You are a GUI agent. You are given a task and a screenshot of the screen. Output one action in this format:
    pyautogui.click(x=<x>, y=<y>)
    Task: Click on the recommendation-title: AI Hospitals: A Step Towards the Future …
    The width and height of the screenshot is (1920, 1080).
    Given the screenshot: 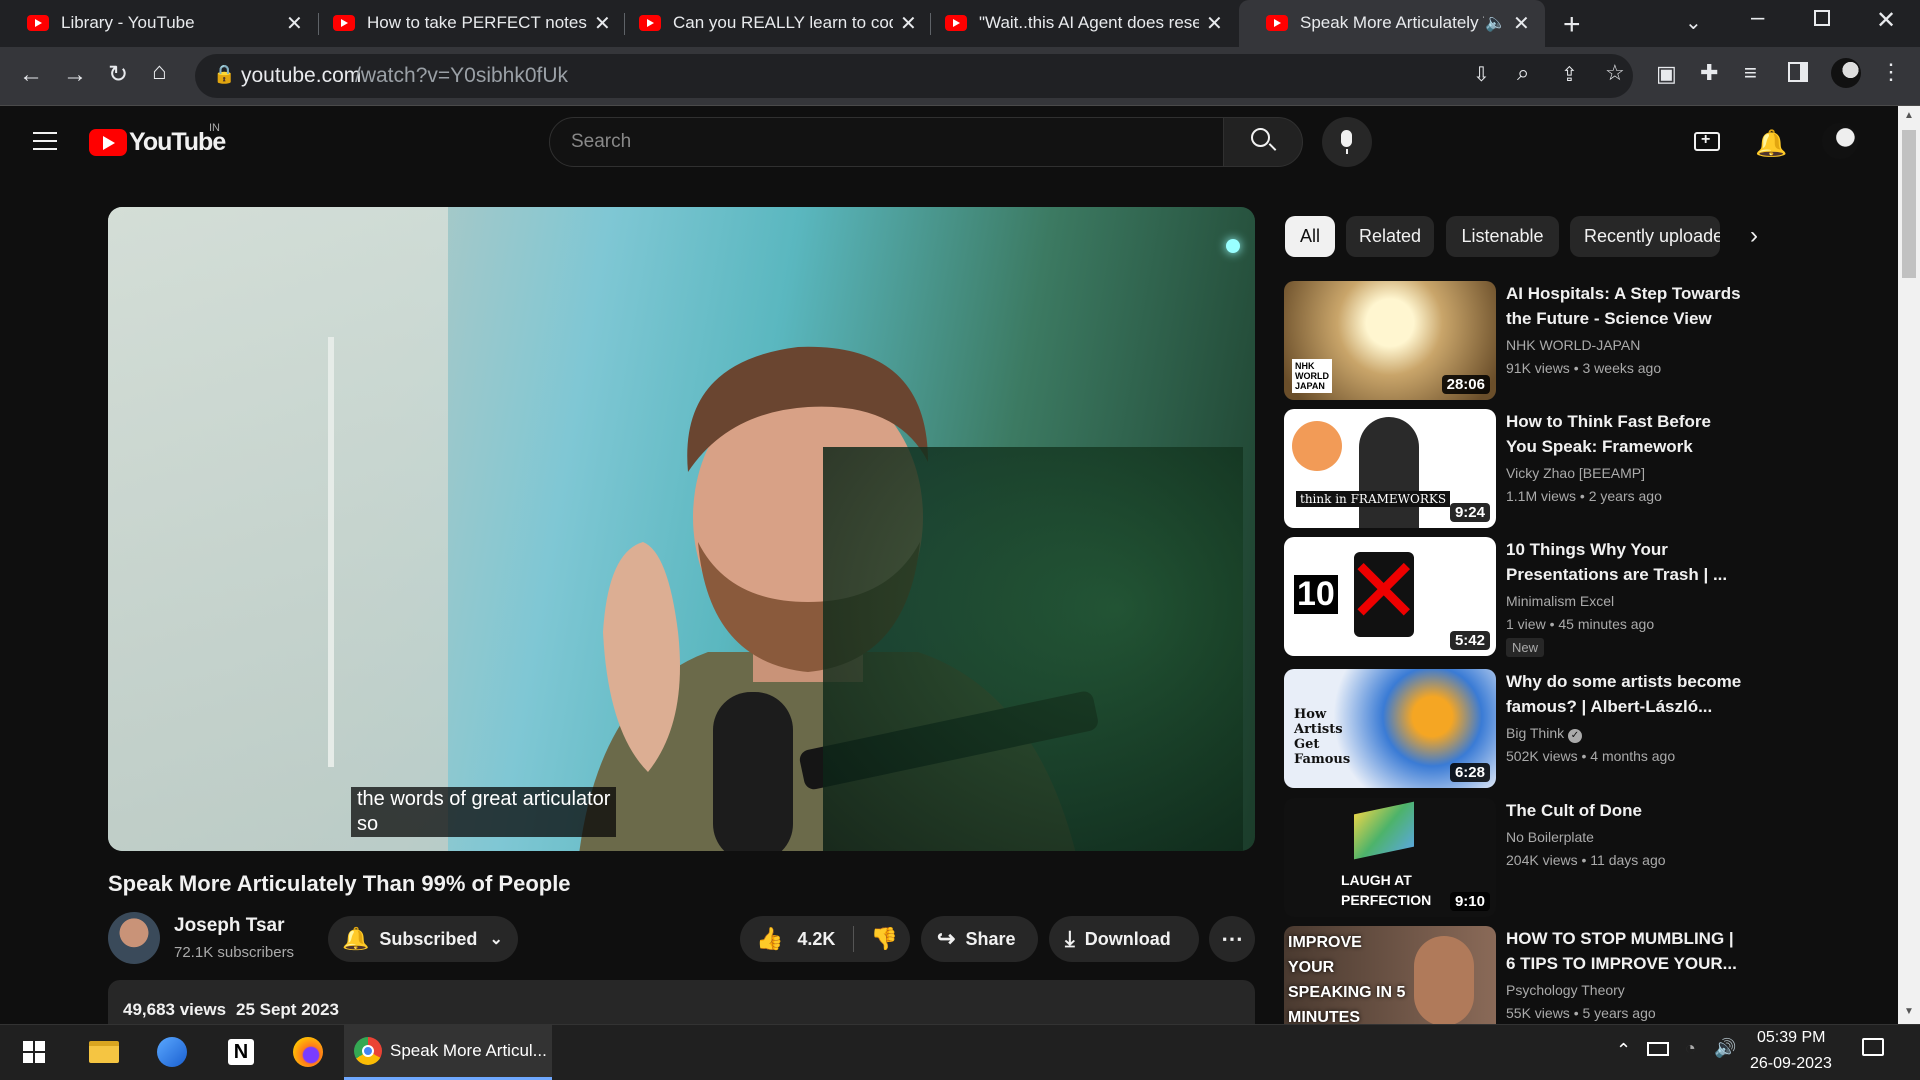 What is the action you would take?
    pyautogui.click(x=1626, y=306)
    